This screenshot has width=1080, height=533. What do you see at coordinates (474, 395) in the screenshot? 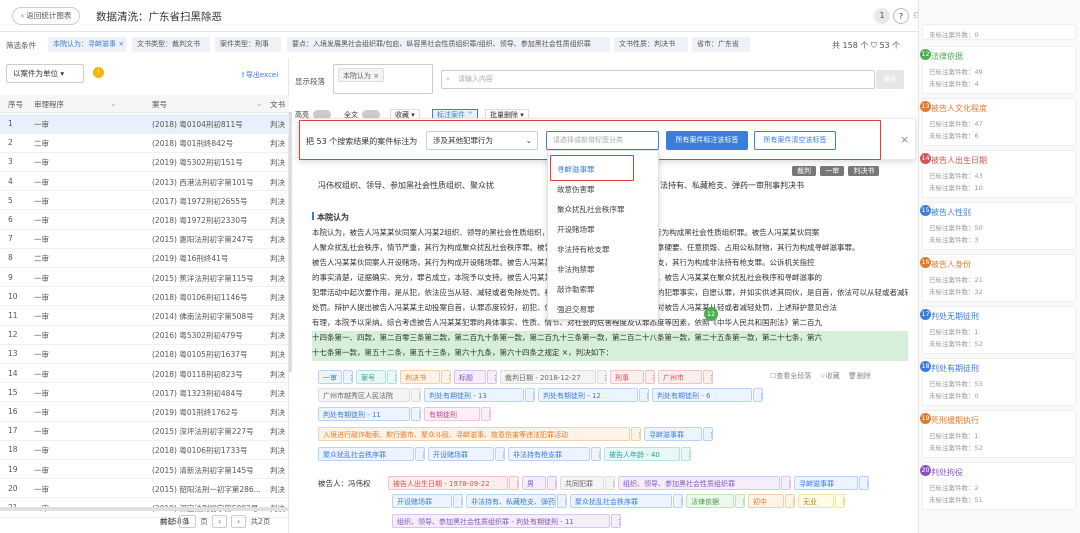
I see `annotation-tag: 判处有期徒刑 - 13` at bounding box center [474, 395].